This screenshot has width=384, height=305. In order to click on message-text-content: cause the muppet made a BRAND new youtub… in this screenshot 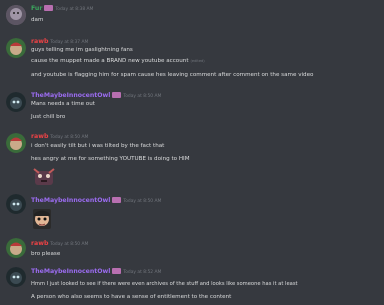, I will do `click(110, 61)`.